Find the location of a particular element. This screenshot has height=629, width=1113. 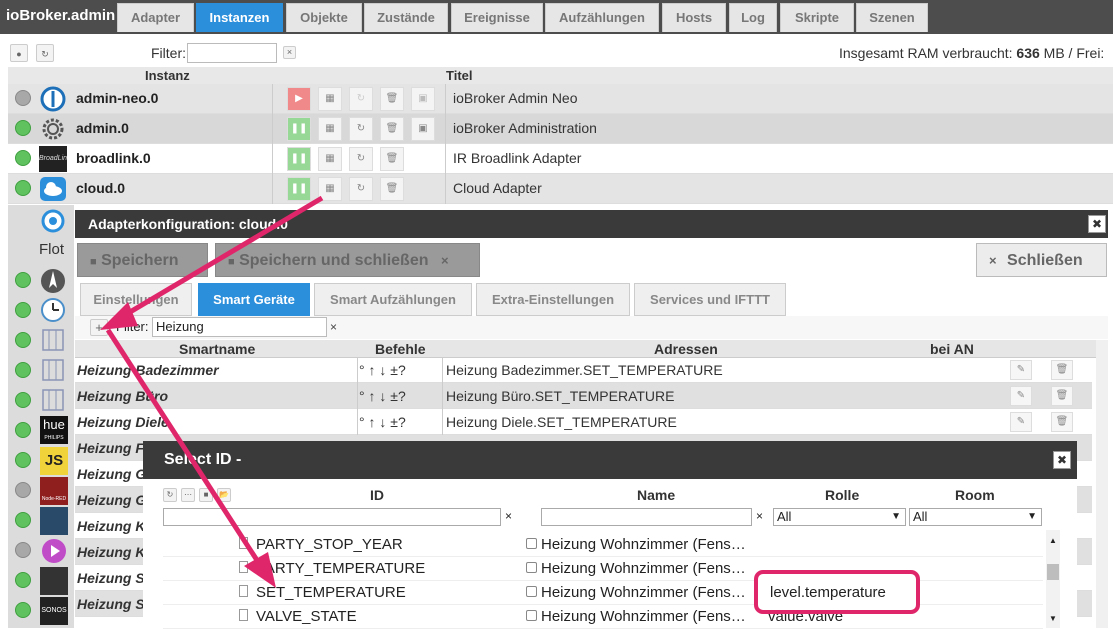

tab-extra-einstellungen: Extra-Einstellungen is located at coordinates (553, 299).